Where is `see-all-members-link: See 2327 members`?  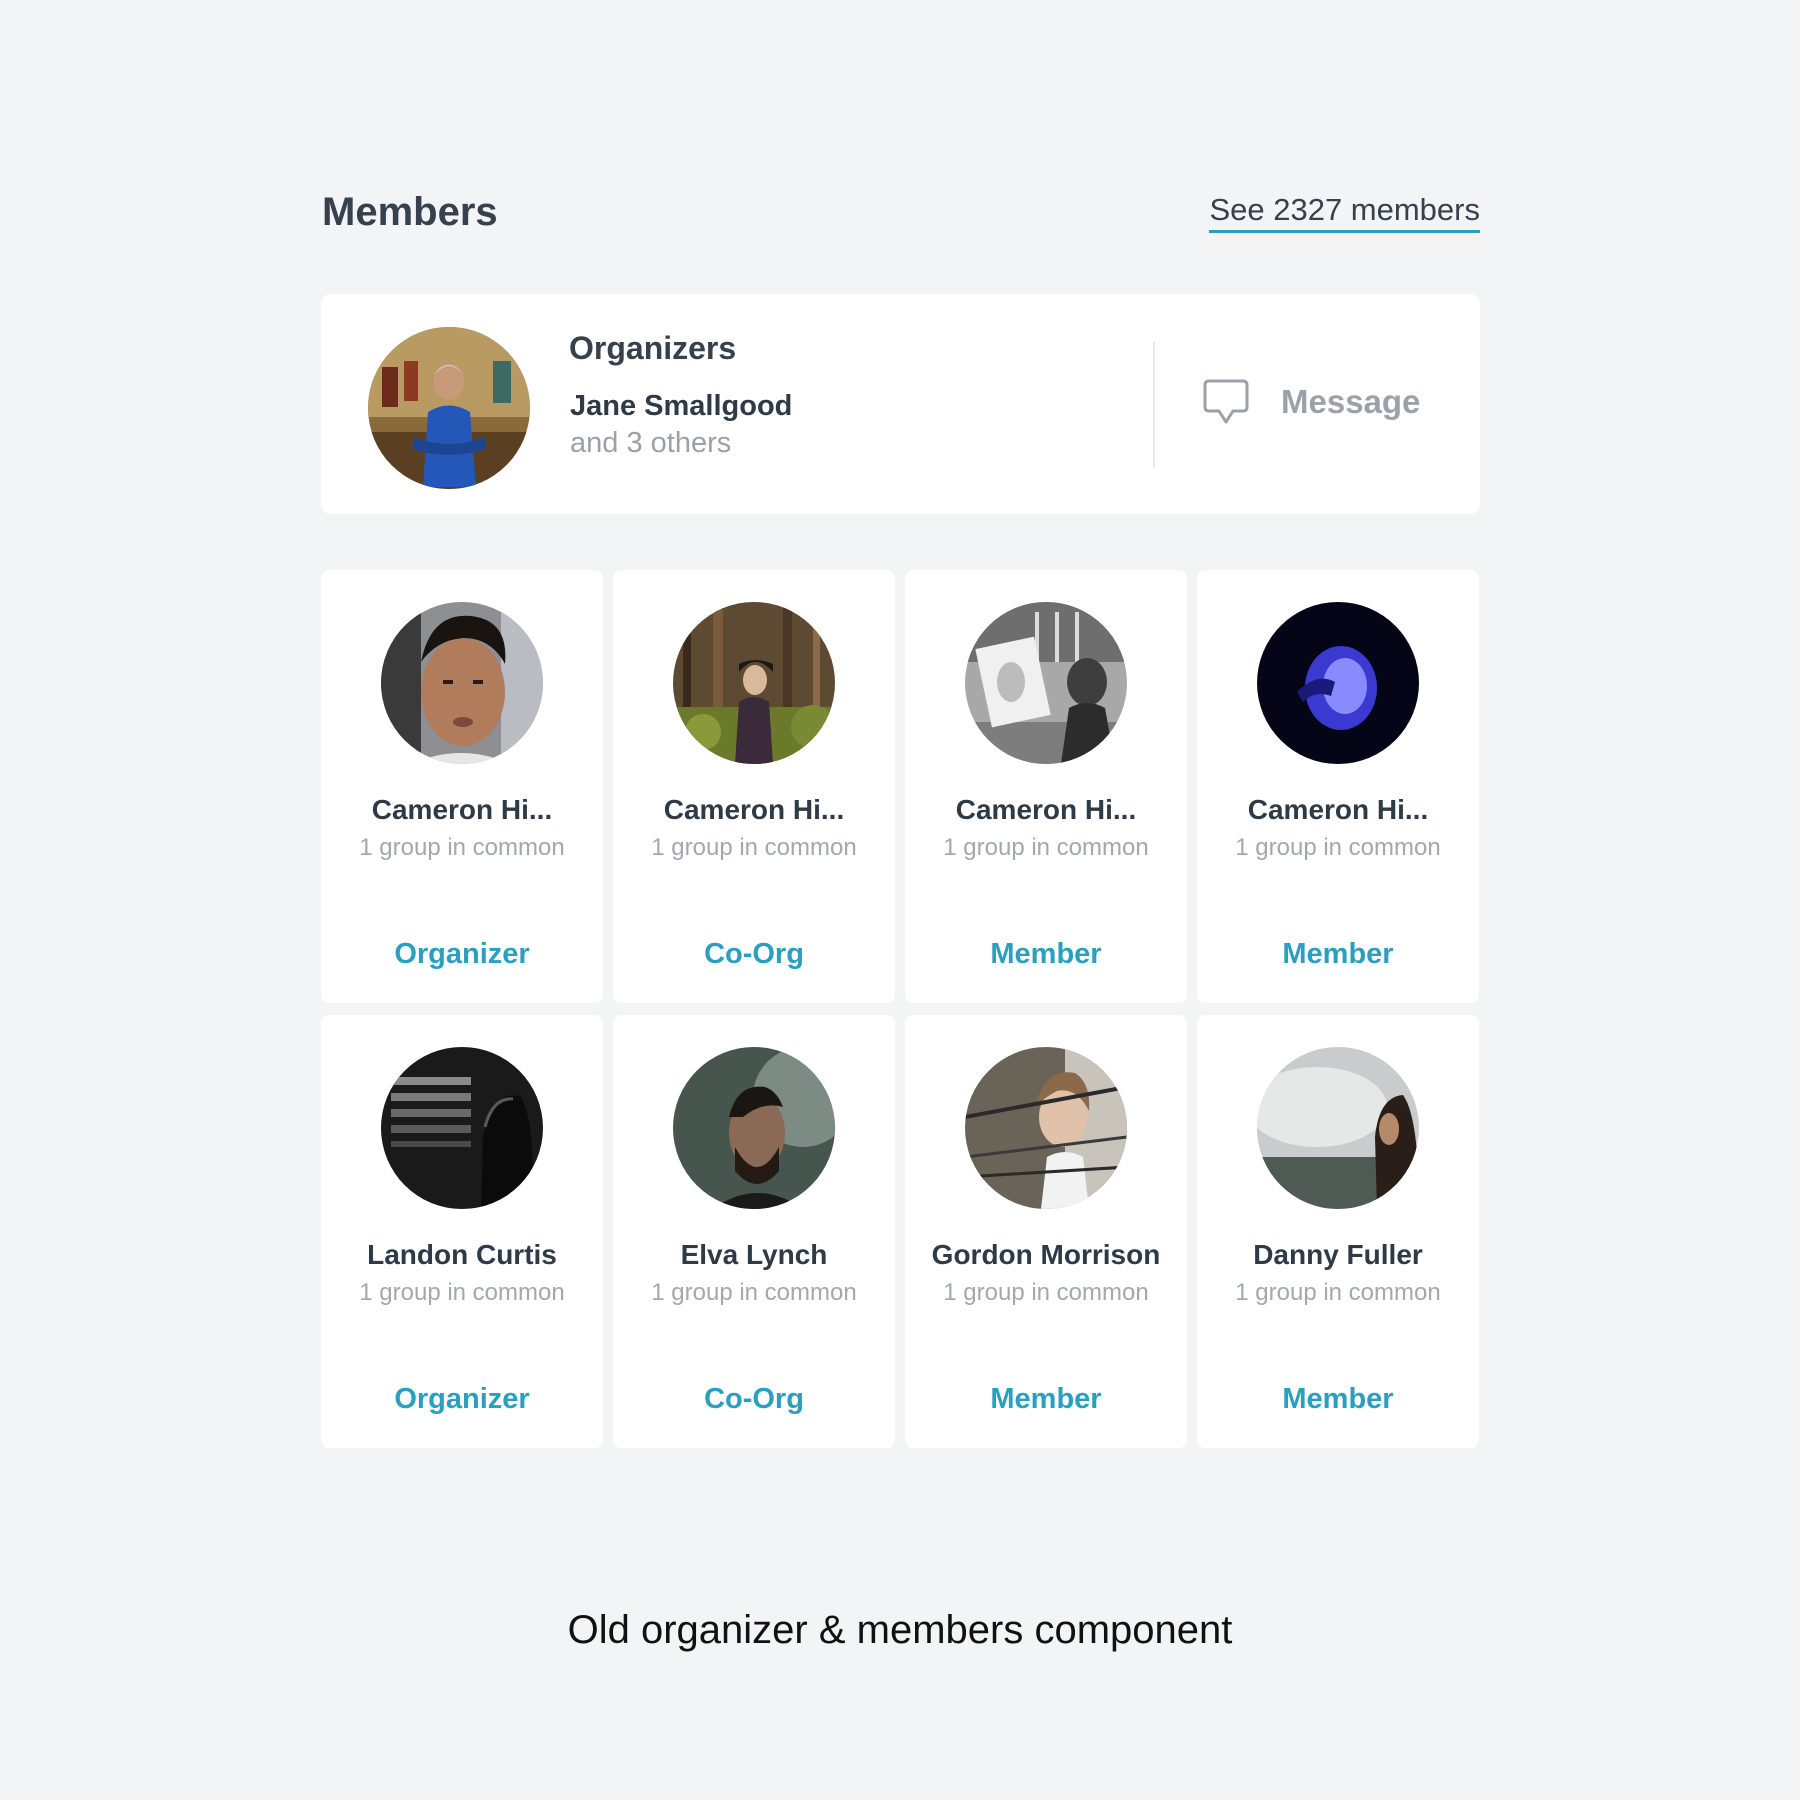
see-all-members-link: See 2327 members is located at coordinates (1344, 212).